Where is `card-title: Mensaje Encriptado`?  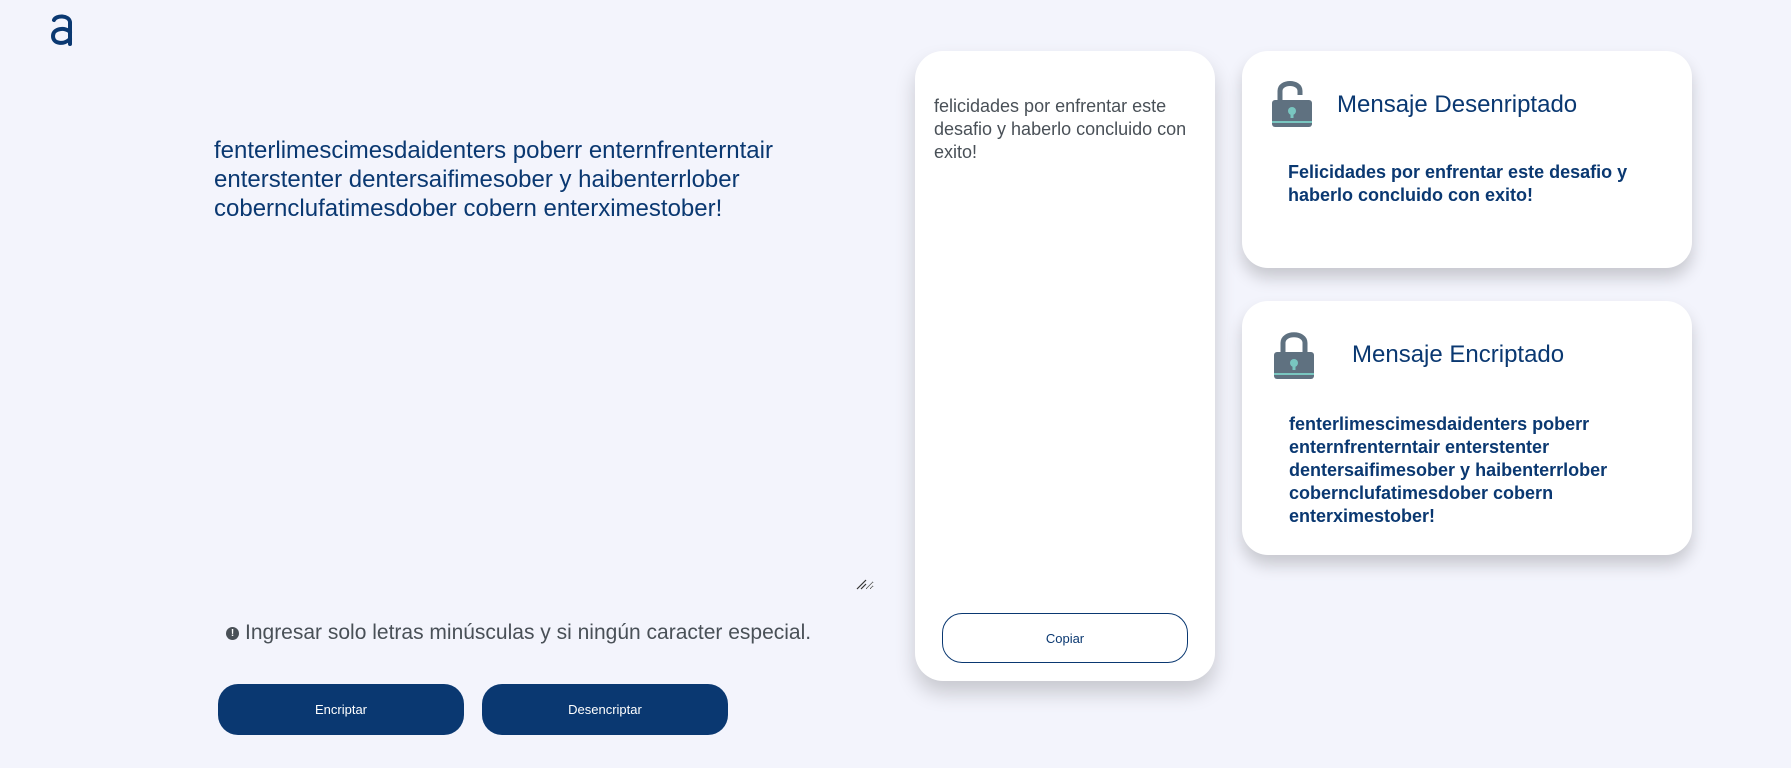
card-title: Mensaje Encriptado is located at coordinates (1458, 354).